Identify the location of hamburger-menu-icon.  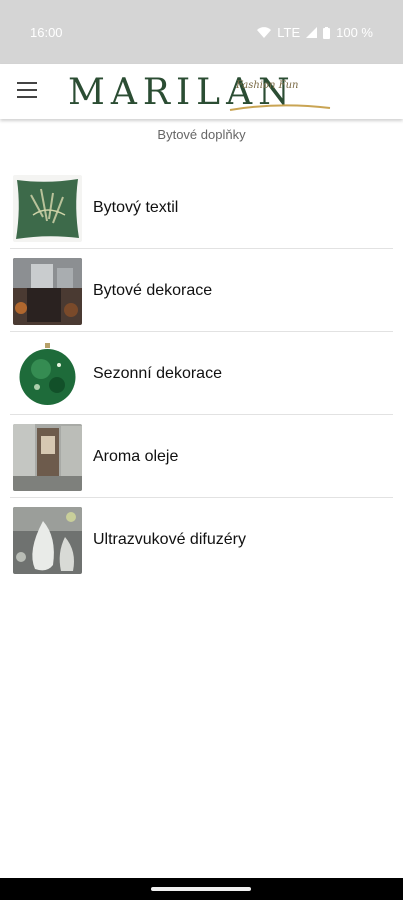
(27, 90).